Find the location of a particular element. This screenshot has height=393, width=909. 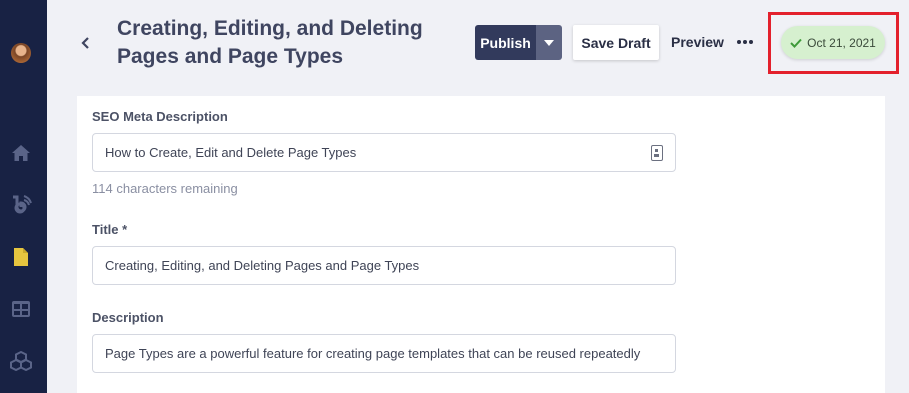

save-draft-button: Save Draft is located at coordinates (616, 42).